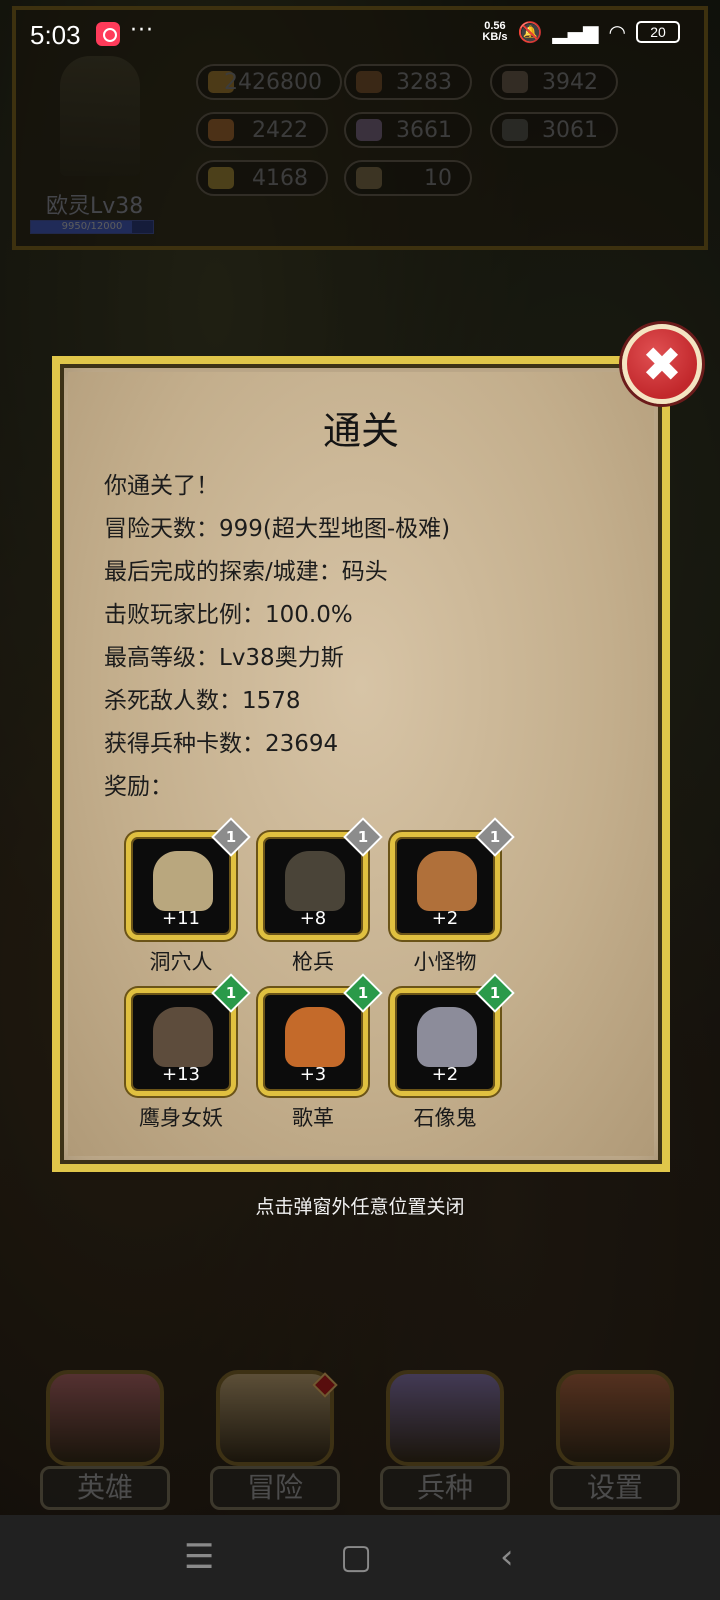 The image size is (720, 1600). I want to click on reward-card: +2 1 小怪物, so click(452, 896).